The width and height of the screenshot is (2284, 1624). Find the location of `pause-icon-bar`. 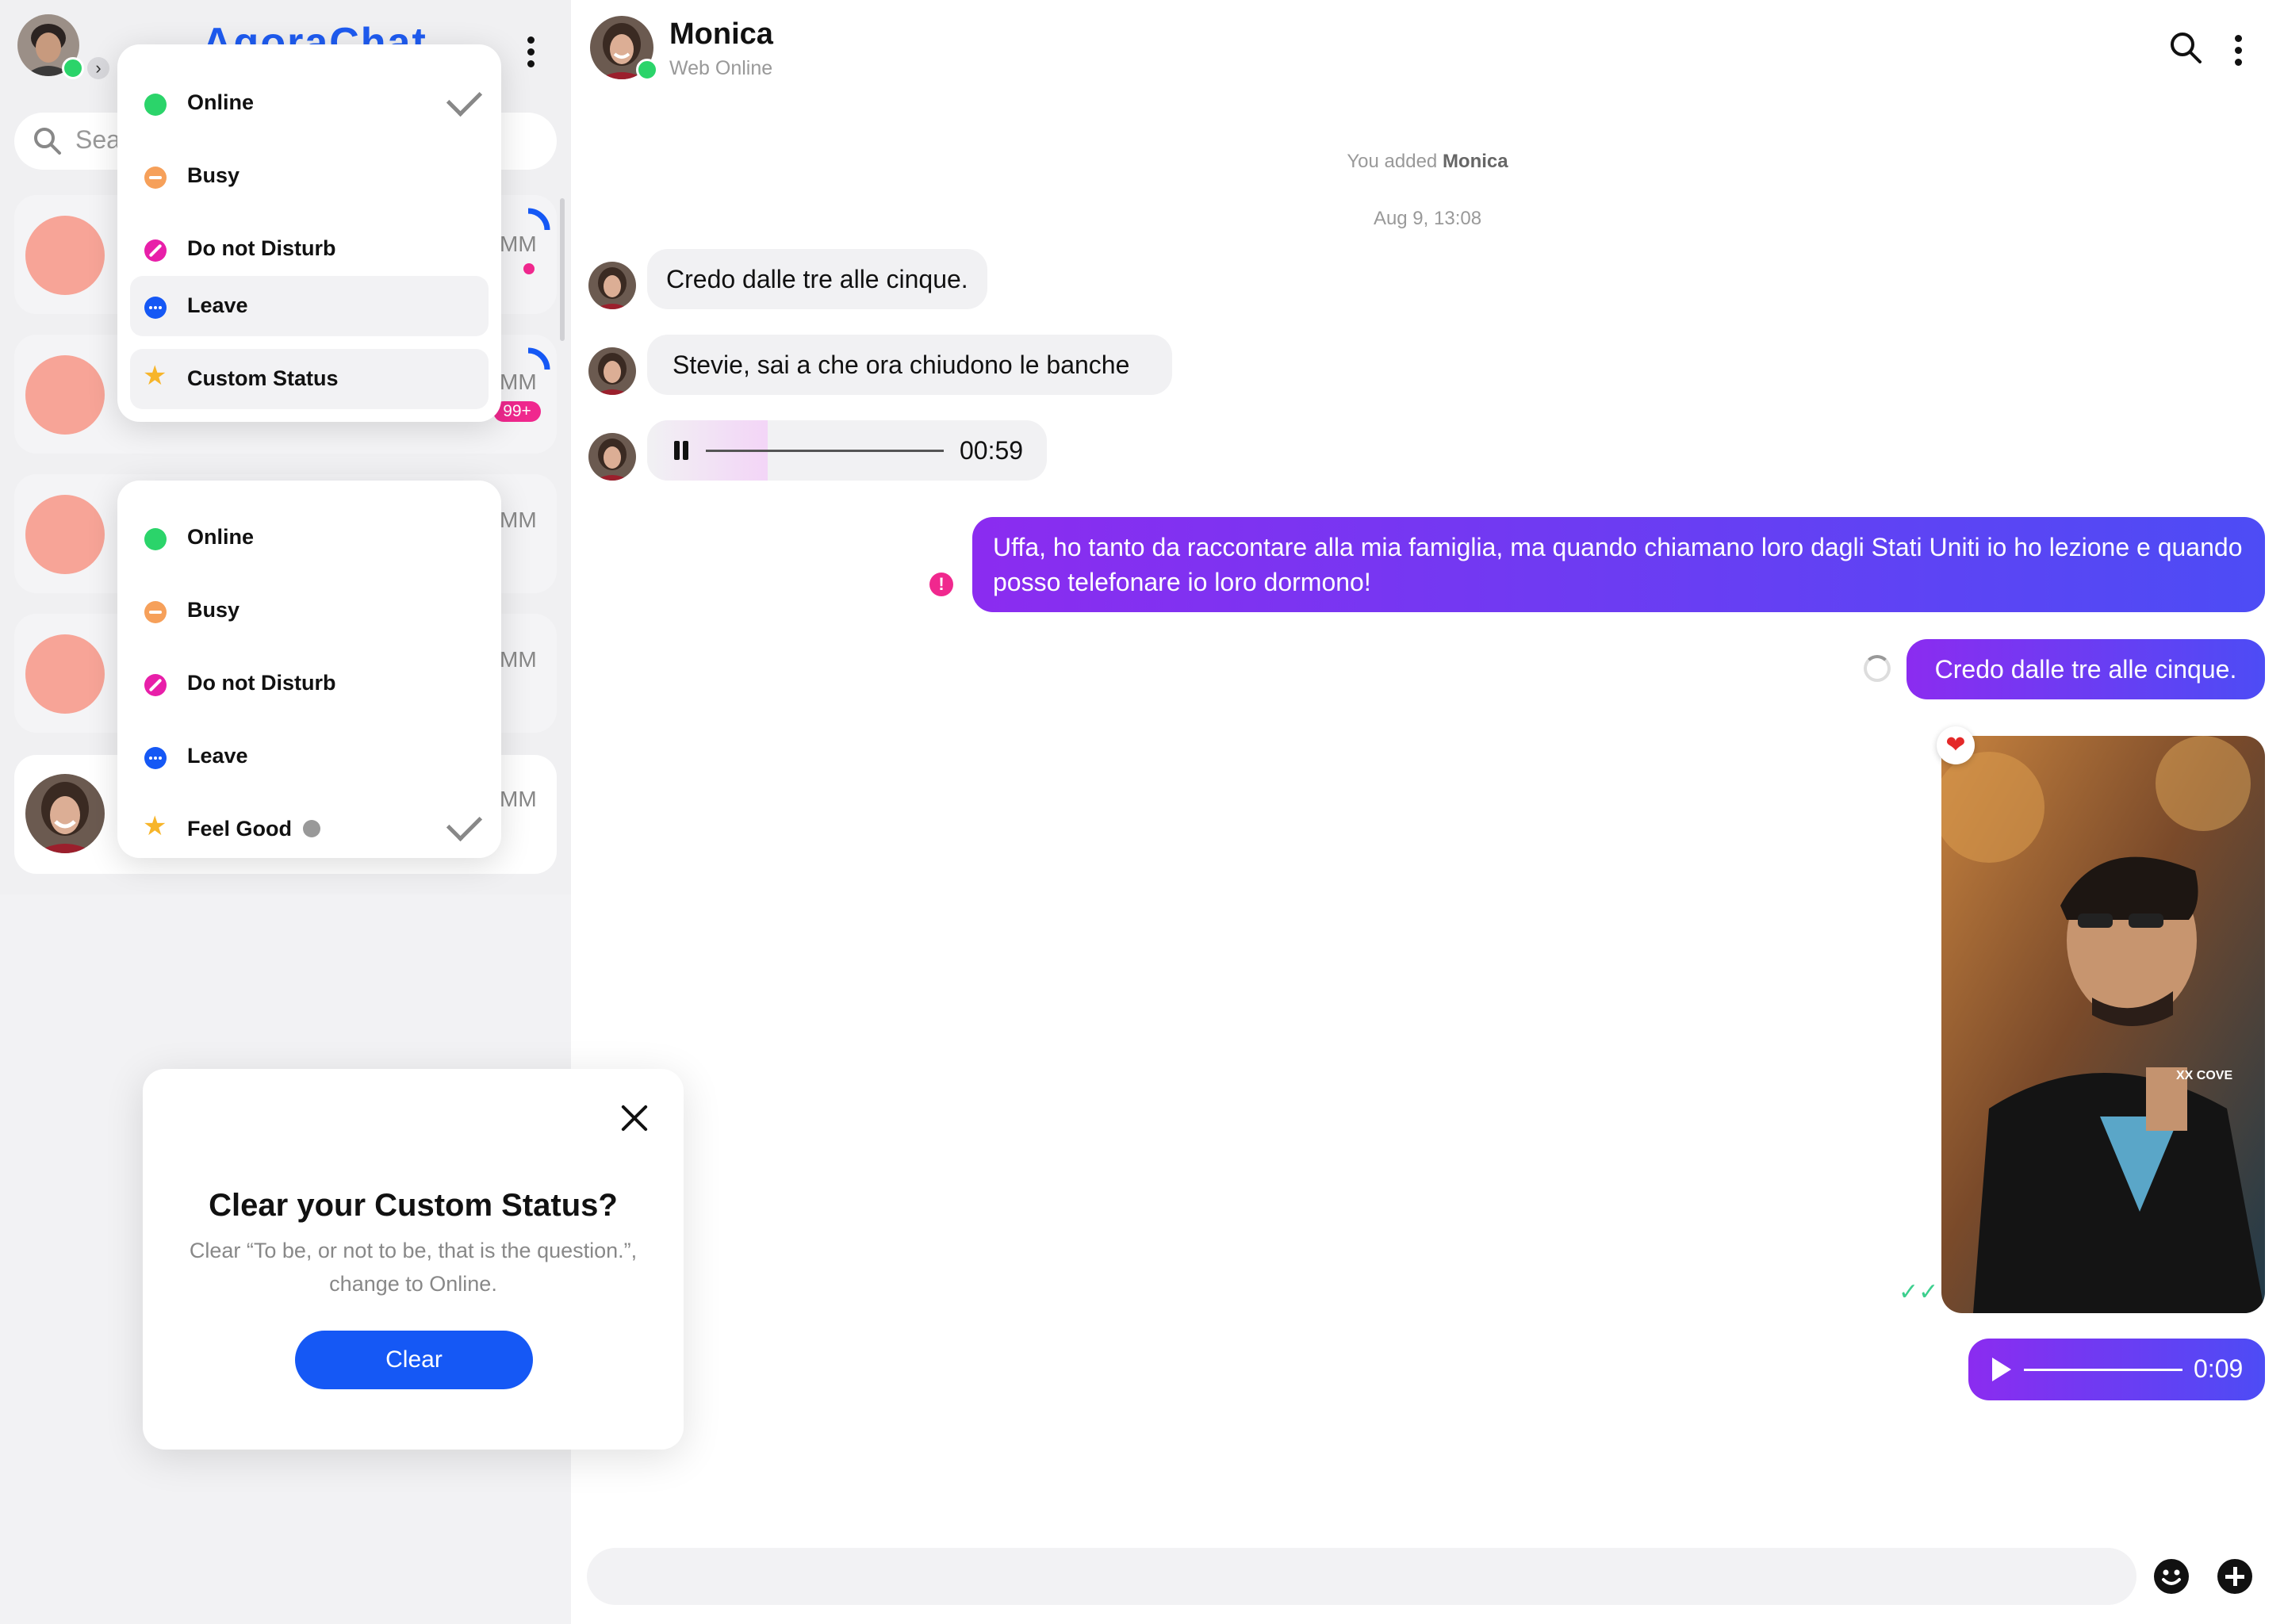

pause-icon-bar is located at coordinates (685, 451).